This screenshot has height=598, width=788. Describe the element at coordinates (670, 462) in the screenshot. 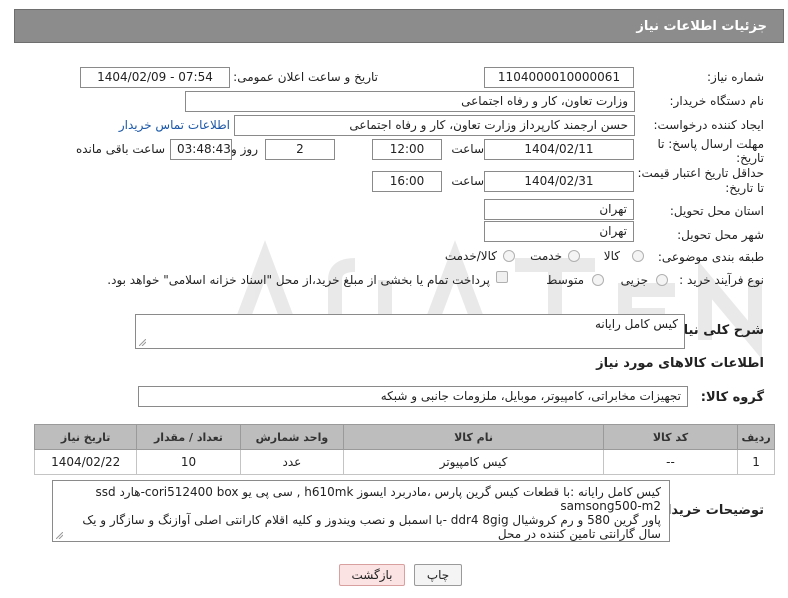

I see `cell-code: --` at that location.